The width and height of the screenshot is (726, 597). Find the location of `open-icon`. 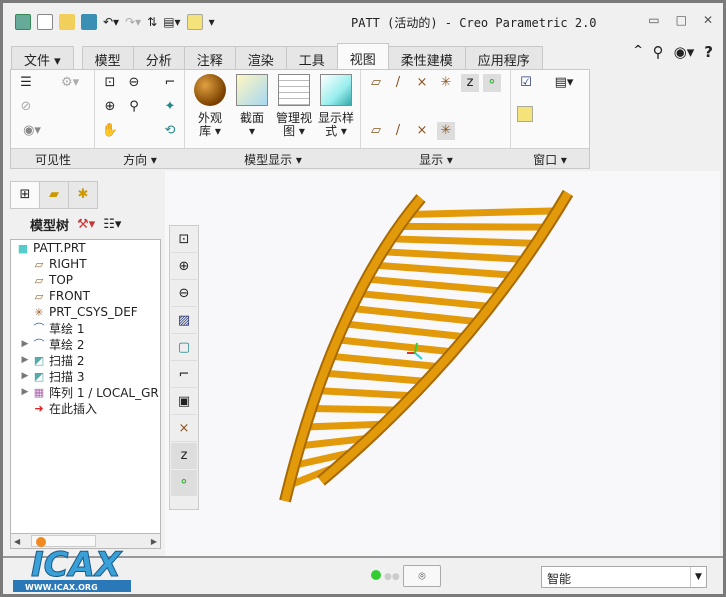

open-icon is located at coordinates (67, 22).